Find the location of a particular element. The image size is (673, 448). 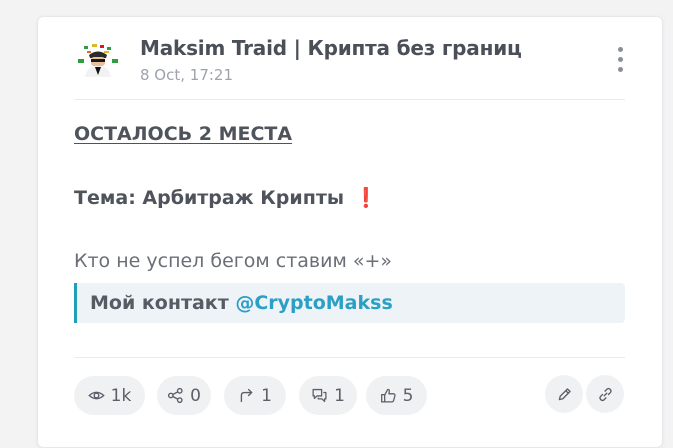

header-divider is located at coordinates (349, 99).